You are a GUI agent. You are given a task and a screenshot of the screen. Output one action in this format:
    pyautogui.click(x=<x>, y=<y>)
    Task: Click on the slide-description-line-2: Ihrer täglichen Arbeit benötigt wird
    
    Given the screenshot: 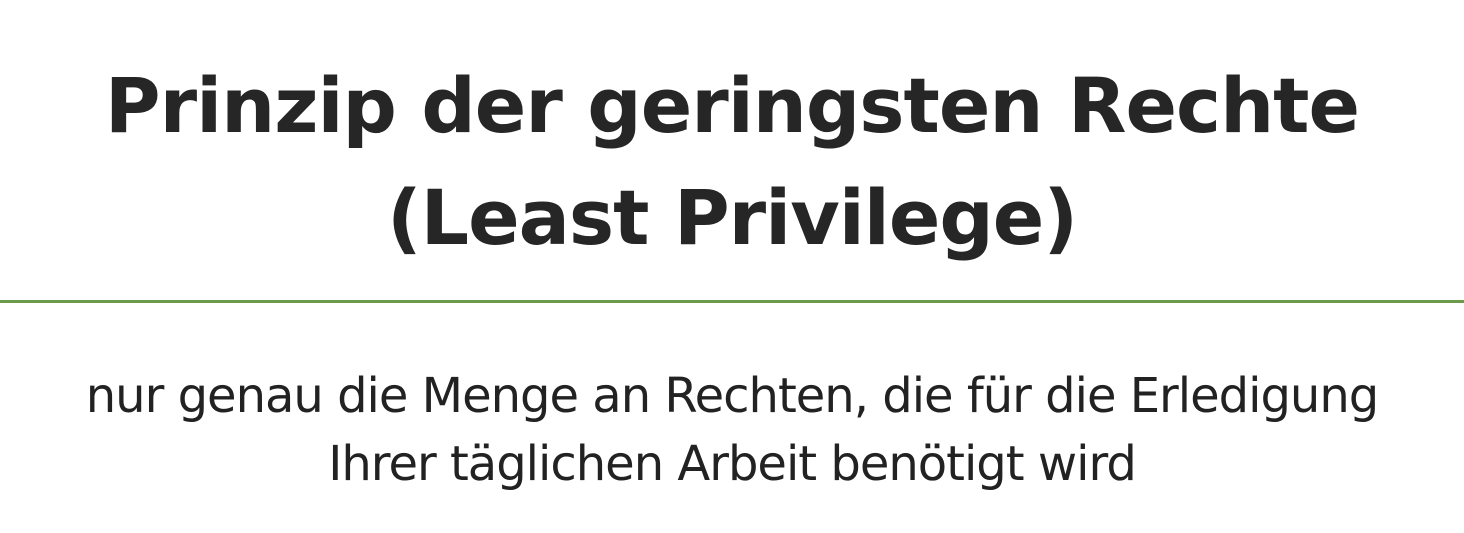 What is the action you would take?
    pyautogui.click(x=732, y=464)
    